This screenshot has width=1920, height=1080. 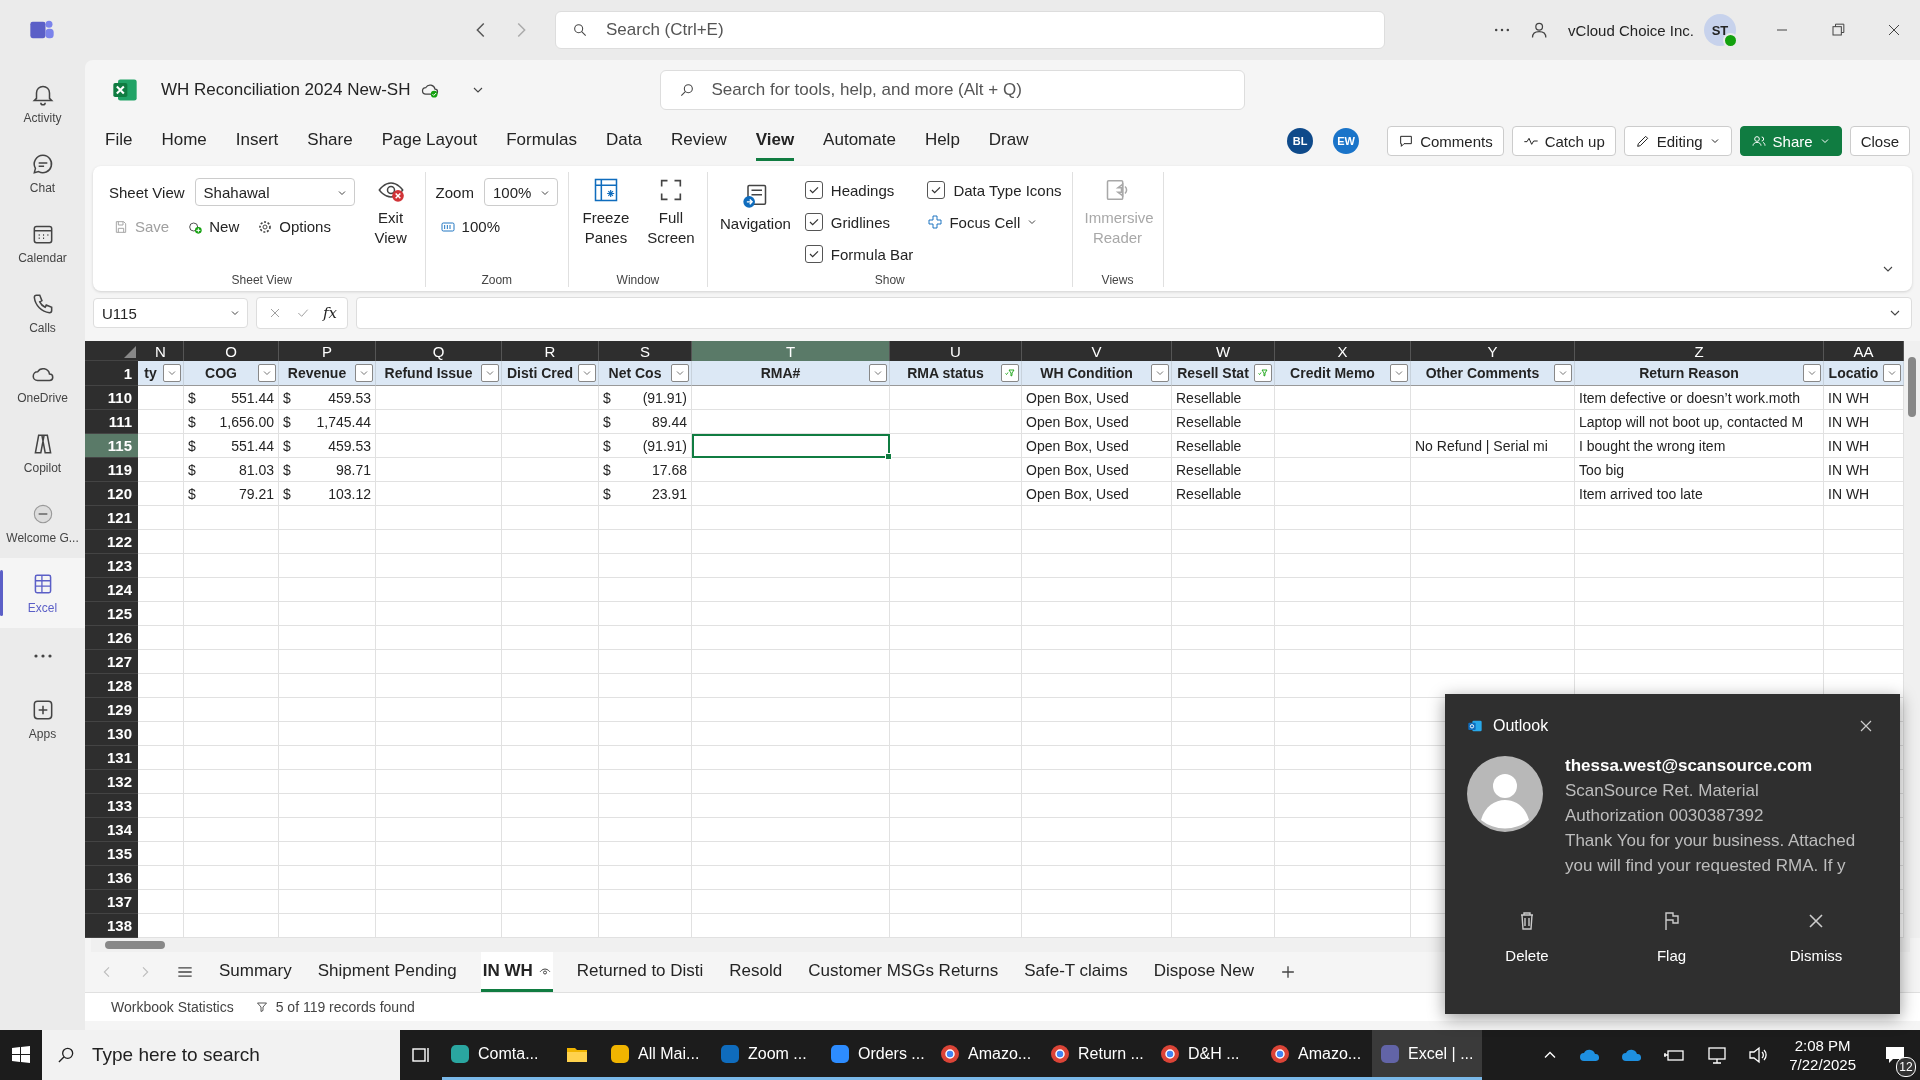 What do you see at coordinates (42, 593) in the screenshot?
I see `rail-item: Excel` at bounding box center [42, 593].